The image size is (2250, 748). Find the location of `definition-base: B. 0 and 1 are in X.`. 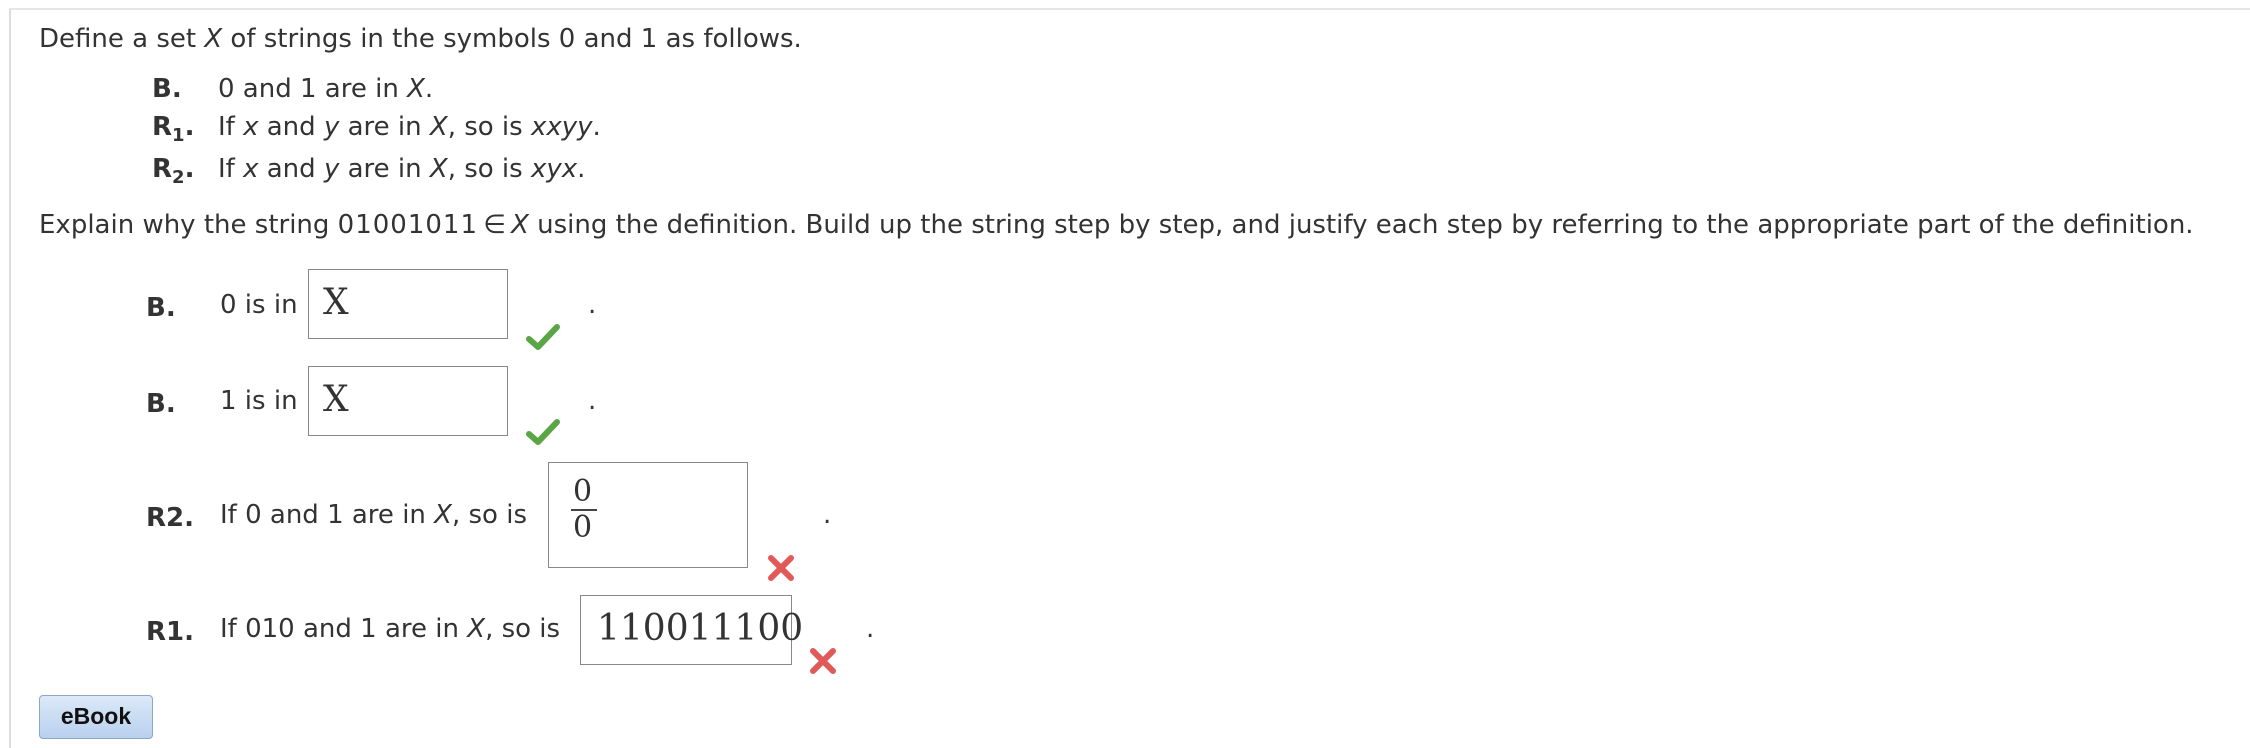

definition-base: B. 0 and 1 are in X. is located at coordinates (292, 89).